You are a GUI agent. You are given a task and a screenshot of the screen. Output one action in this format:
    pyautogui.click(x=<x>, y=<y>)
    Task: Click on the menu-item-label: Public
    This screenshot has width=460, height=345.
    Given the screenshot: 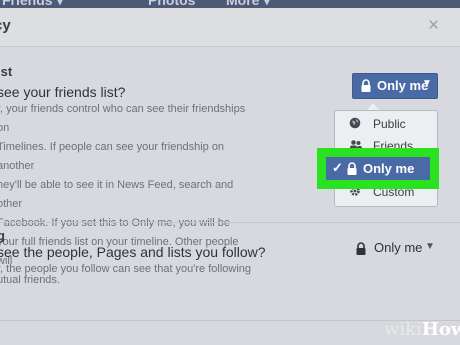 What is the action you would take?
    pyautogui.click(x=389, y=124)
    